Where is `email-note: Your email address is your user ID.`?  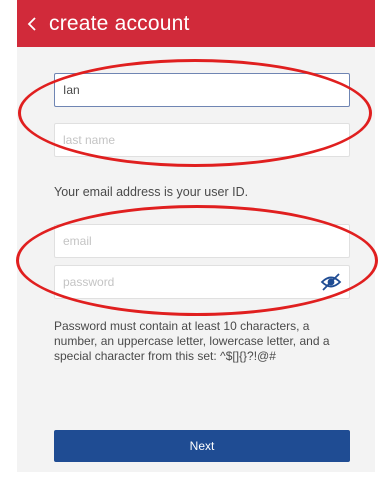 email-note: Your email address is your user ID. is located at coordinates (151, 192).